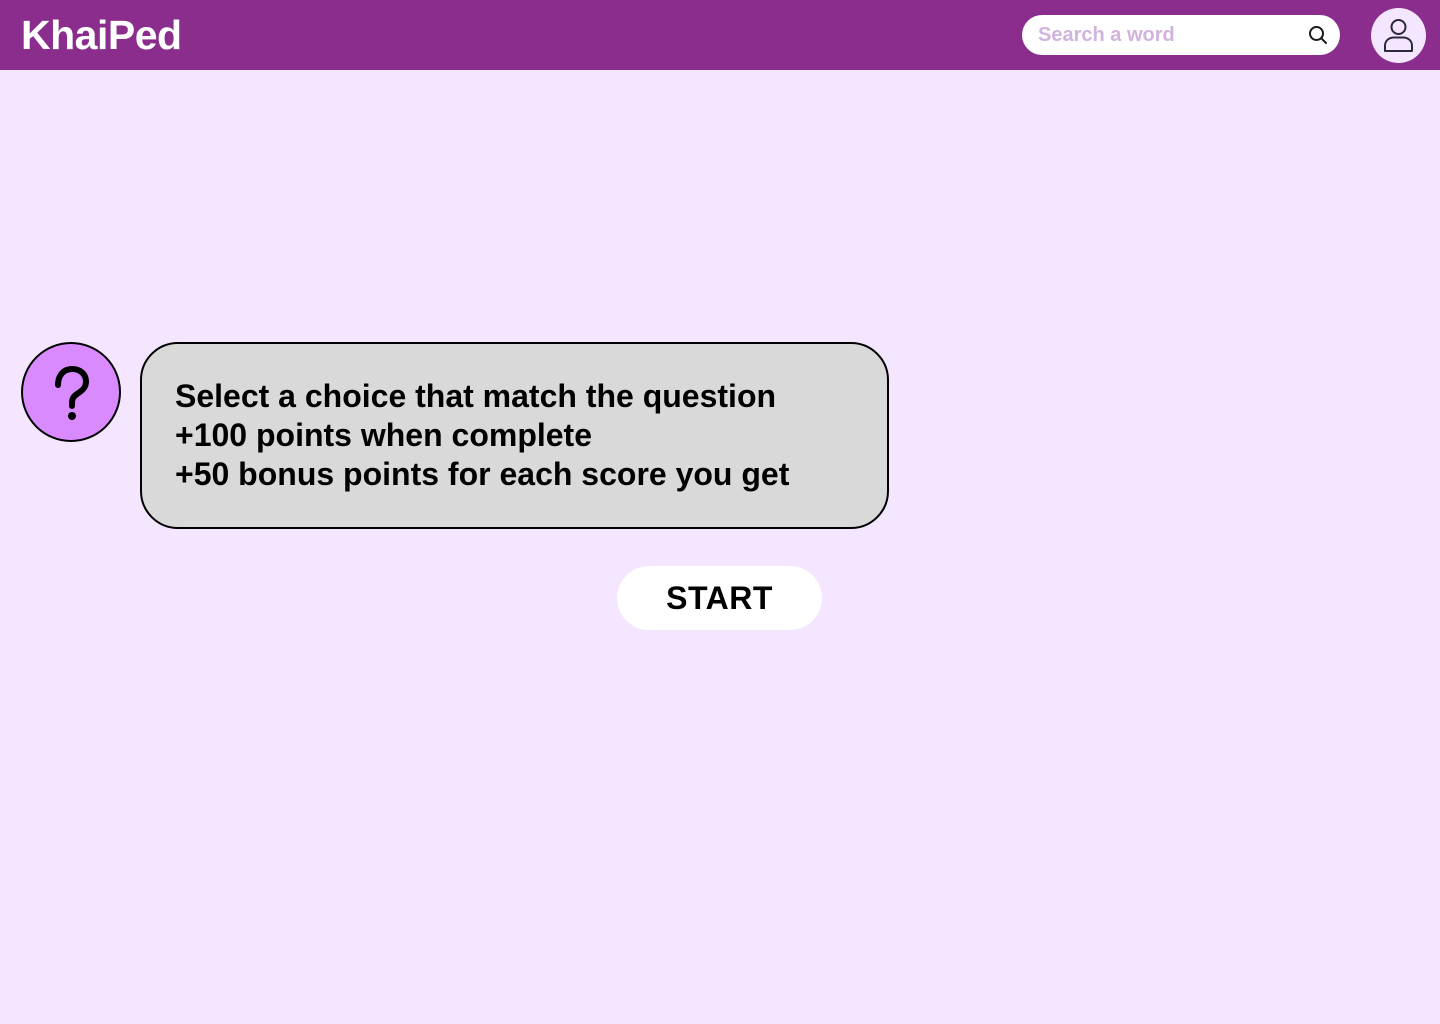 This screenshot has height=1024, width=1440. I want to click on instruction-line: Select a choice that match the question, so click(476, 396).